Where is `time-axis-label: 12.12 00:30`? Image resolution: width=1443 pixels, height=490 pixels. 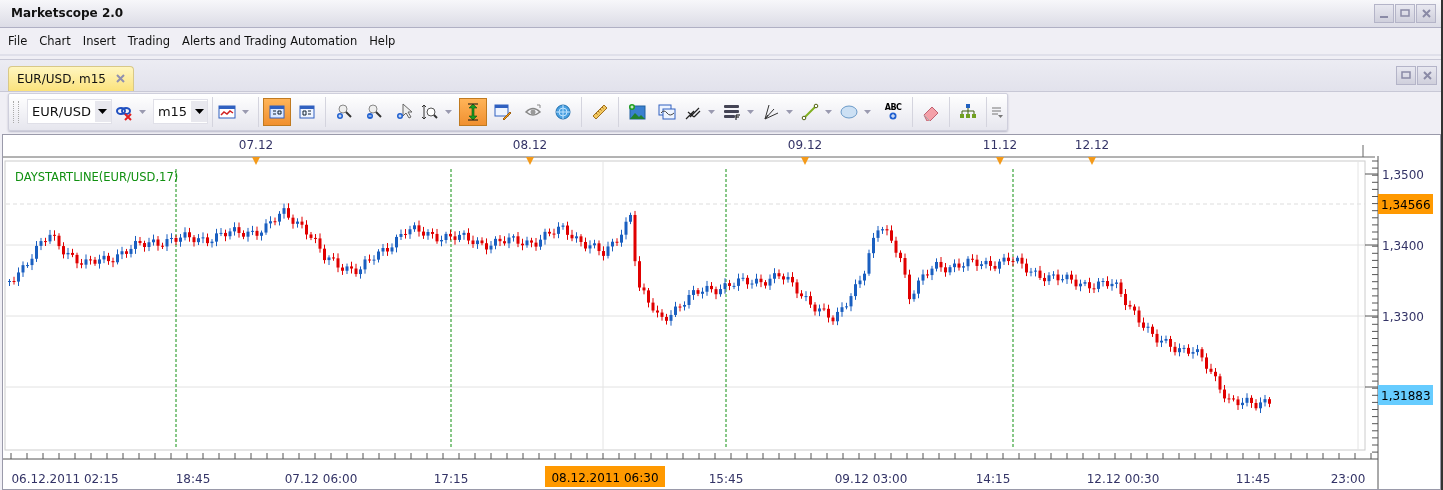 time-axis-label: 12.12 00:30 is located at coordinates (1123, 479).